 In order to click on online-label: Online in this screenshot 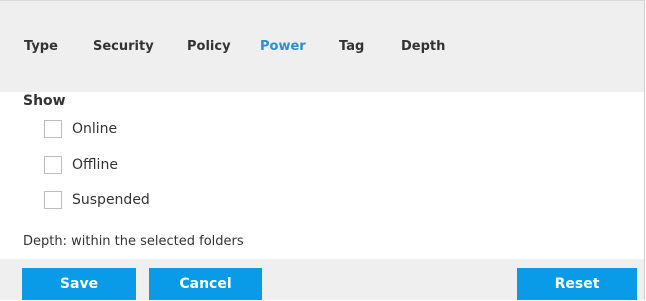, I will do `click(95, 129)`.